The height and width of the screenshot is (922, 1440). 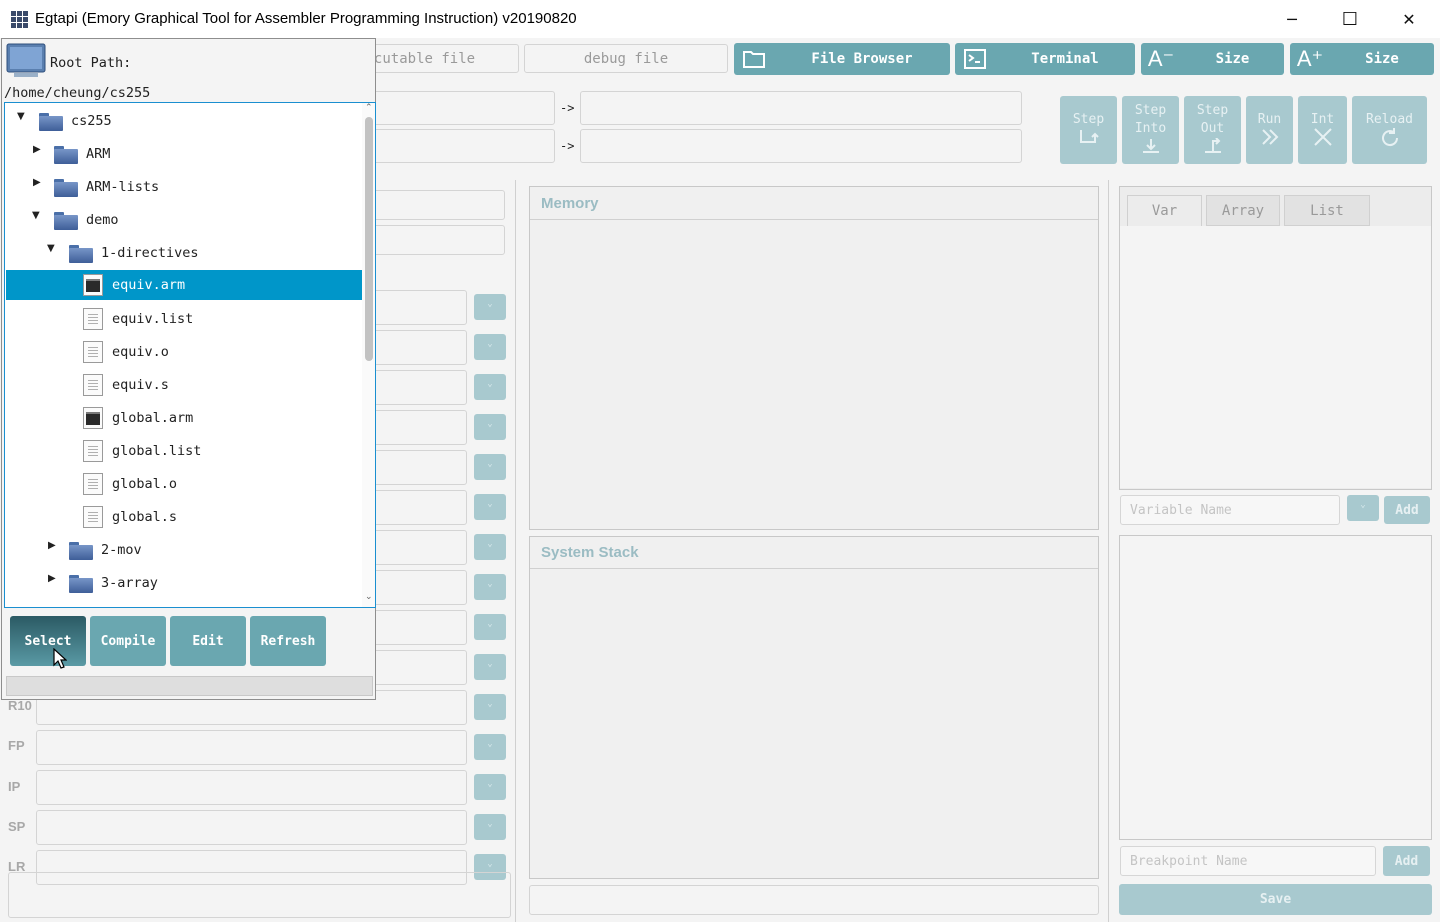 I want to click on file-browser-button: File Browser, so click(x=842, y=59).